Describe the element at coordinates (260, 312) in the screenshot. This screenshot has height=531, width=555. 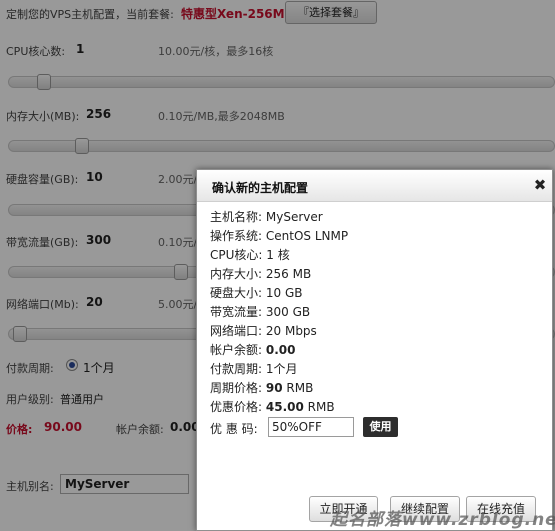
I see `dialog-row-bandwidth: 带宽流量: 300 GB` at that location.